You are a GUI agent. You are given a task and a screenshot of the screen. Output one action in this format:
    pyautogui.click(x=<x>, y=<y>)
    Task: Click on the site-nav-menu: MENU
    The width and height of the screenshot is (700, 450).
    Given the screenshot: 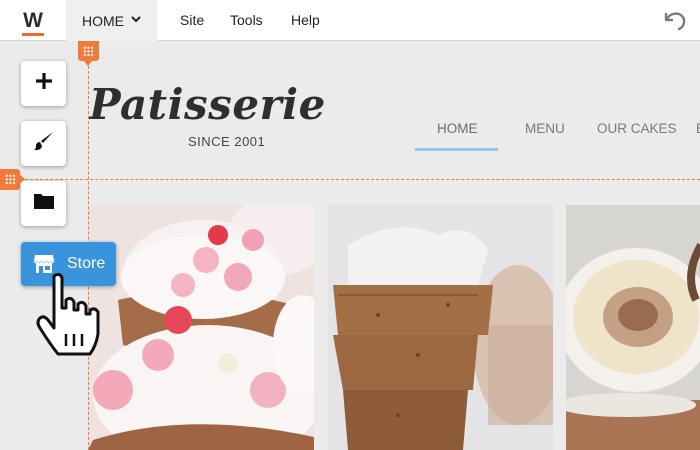 What is the action you would take?
    pyautogui.click(x=545, y=128)
    